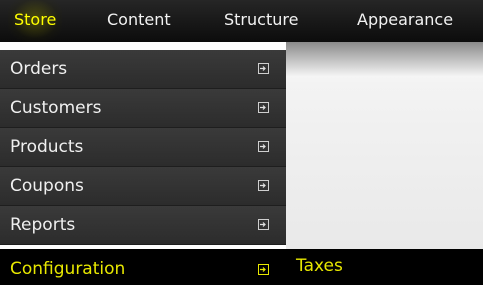 This screenshot has height=286, width=483. What do you see at coordinates (56, 108) in the screenshot?
I see `menu-item-label: Customers` at bounding box center [56, 108].